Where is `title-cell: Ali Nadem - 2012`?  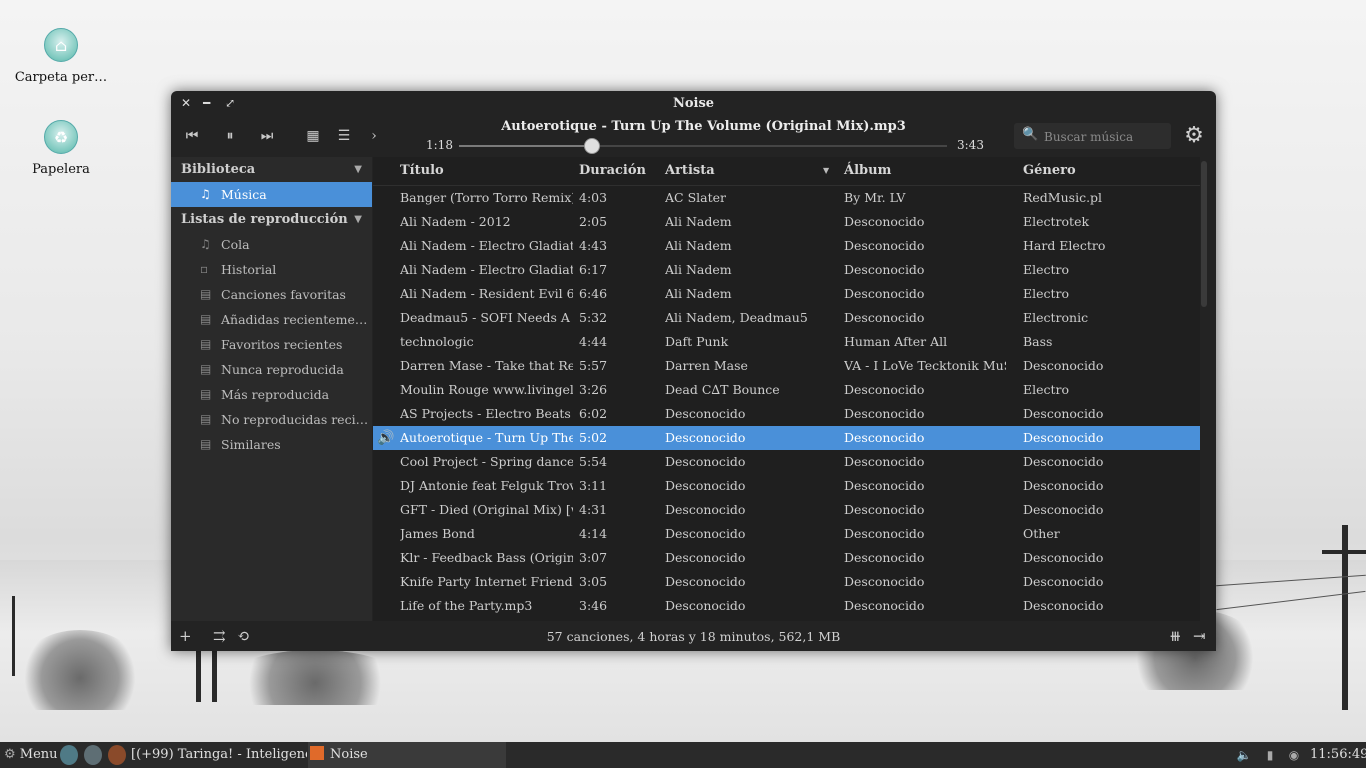
title-cell: Ali Nadem - 2012 is located at coordinates (455, 221).